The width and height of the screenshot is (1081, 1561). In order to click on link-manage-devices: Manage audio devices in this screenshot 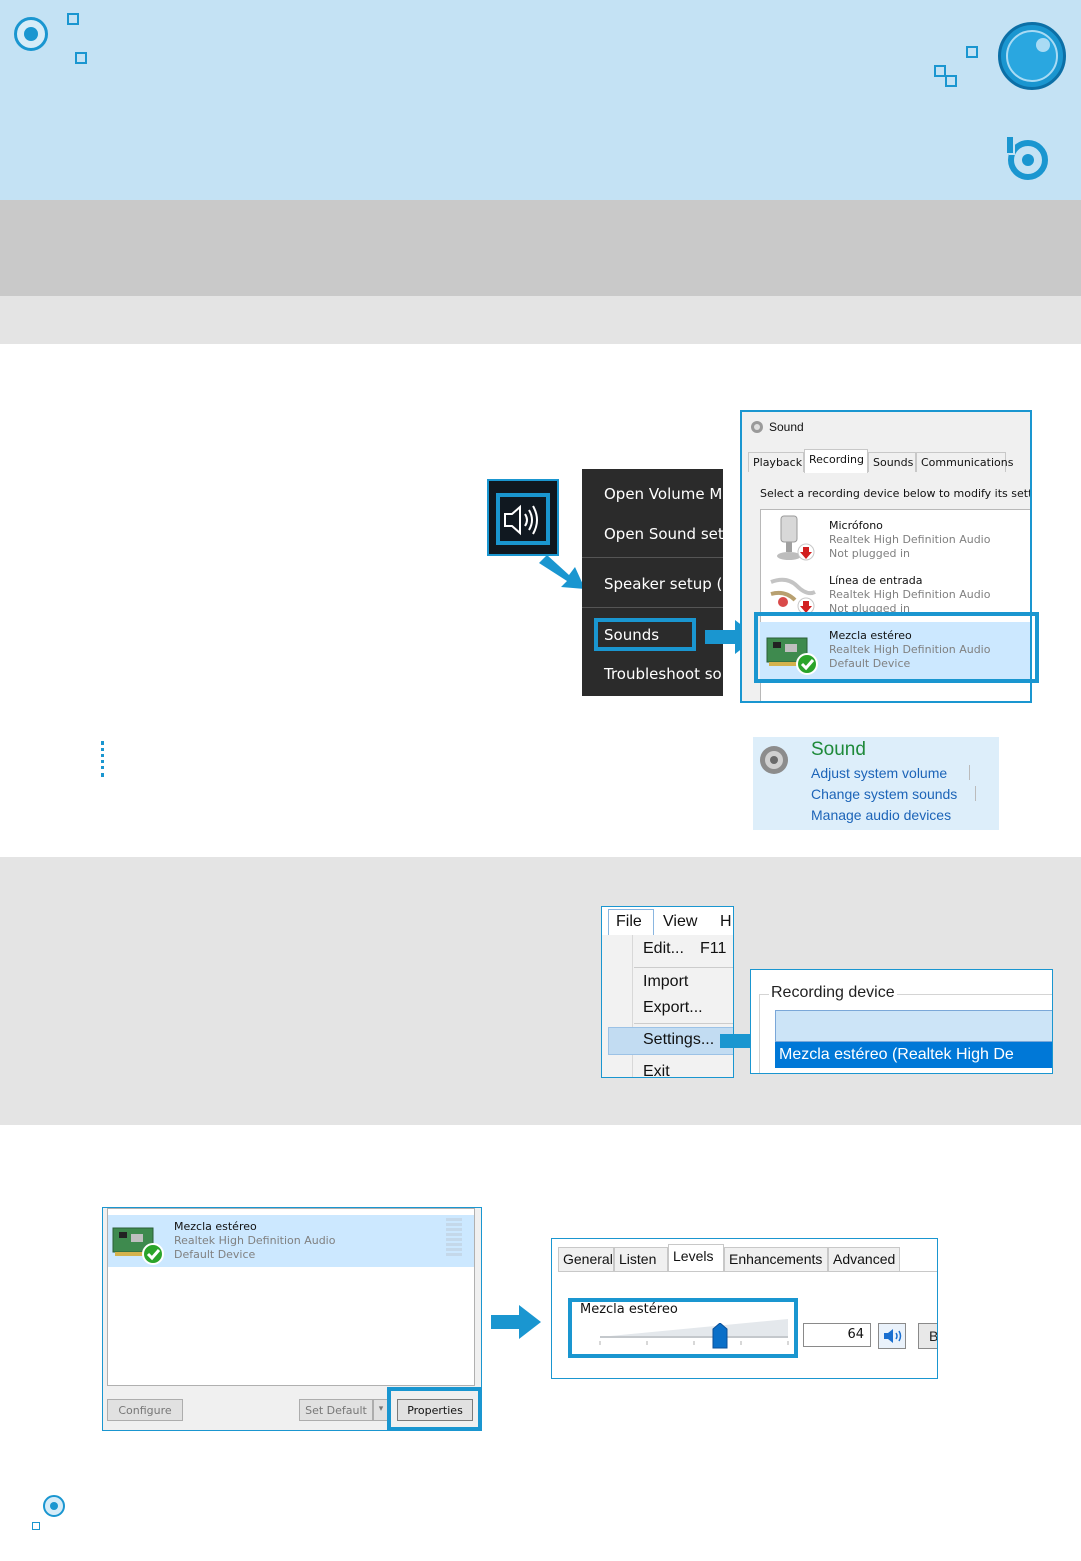, I will do `click(881, 815)`.